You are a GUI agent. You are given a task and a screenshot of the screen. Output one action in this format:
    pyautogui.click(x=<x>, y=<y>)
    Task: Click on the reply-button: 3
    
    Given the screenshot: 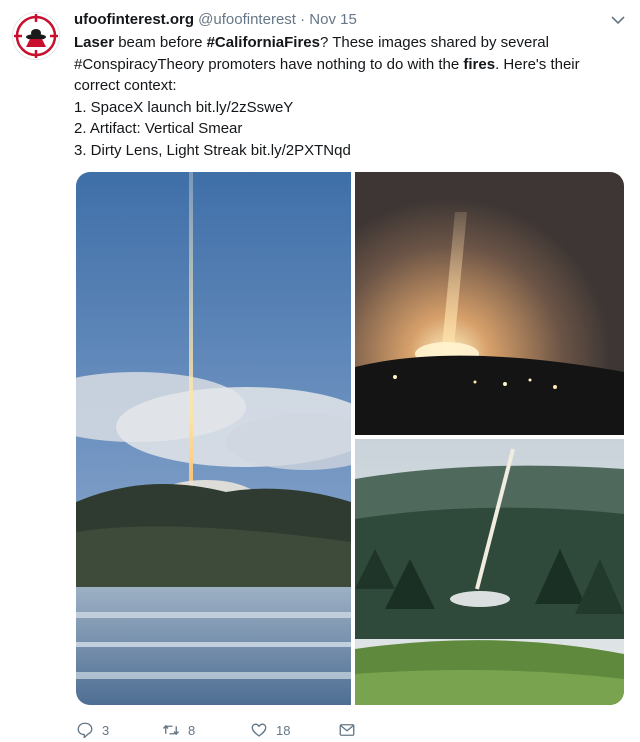 What is the action you would take?
    pyautogui.click(x=92, y=730)
    